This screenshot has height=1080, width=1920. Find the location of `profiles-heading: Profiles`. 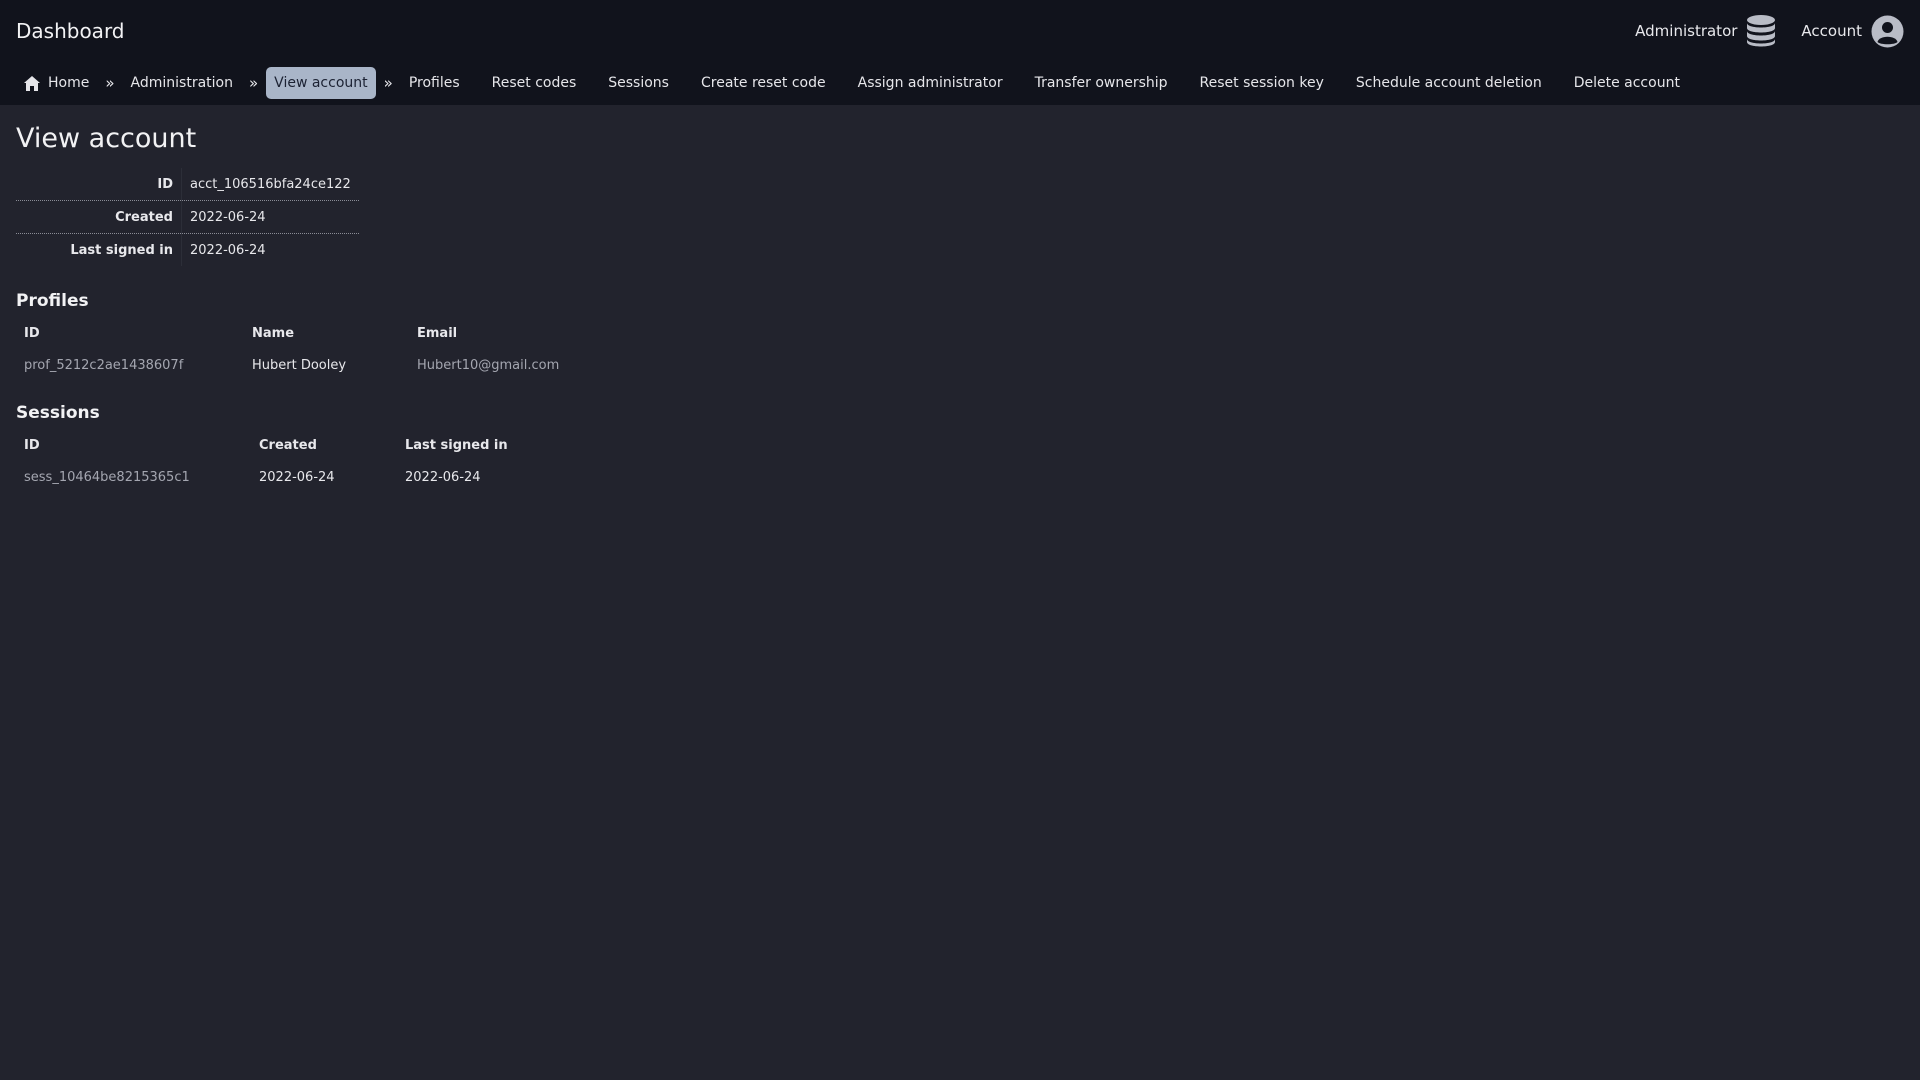

profiles-heading: Profiles is located at coordinates (52, 301).